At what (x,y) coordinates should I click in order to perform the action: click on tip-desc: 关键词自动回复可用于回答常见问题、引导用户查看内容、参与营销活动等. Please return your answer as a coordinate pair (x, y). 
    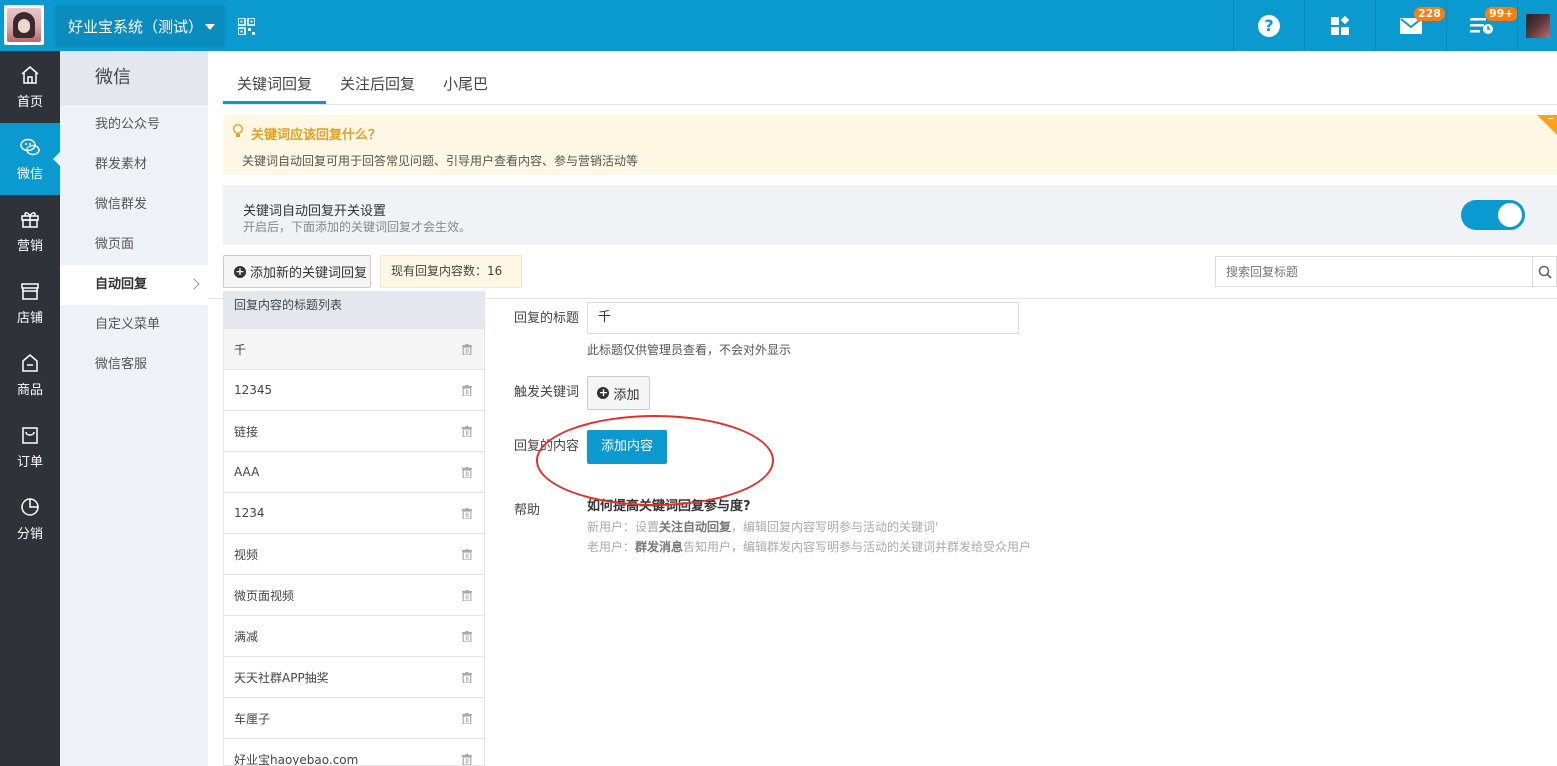
    Looking at the image, I should click on (440, 161).